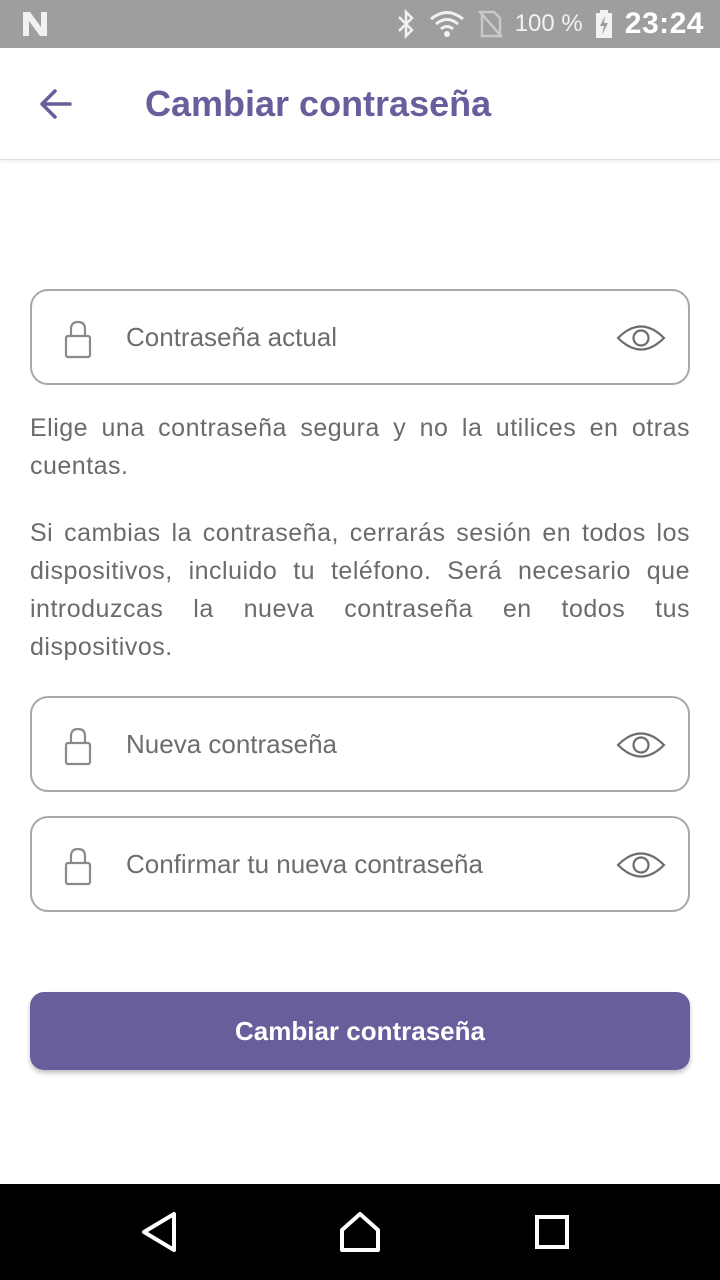  I want to click on current-password-input, so click(361, 337).